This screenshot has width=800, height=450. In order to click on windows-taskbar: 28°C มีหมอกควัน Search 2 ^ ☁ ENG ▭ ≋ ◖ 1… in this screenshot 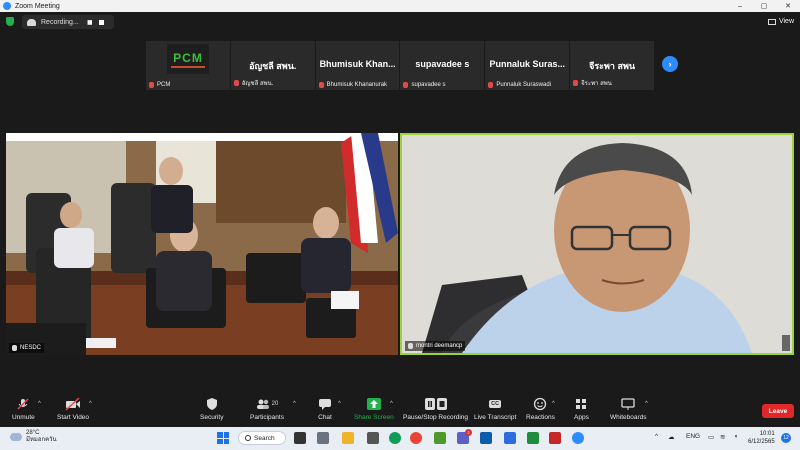, I will do `click(400, 438)`.